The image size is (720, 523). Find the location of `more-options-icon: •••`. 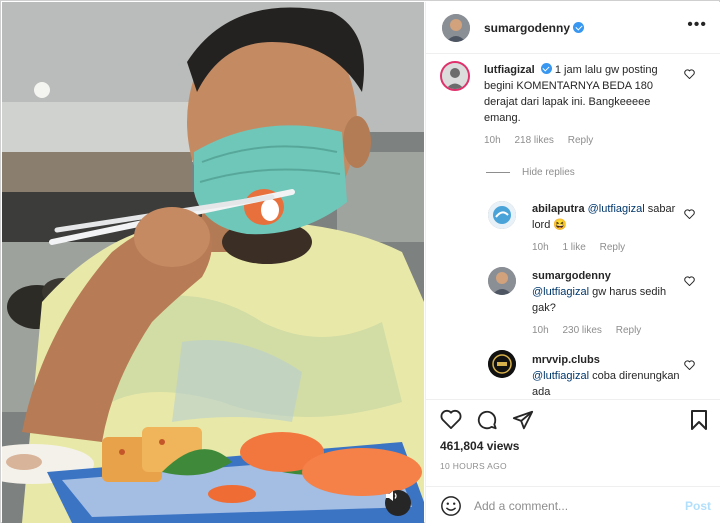

more-options-icon: ••• is located at coordinates (697, 25).